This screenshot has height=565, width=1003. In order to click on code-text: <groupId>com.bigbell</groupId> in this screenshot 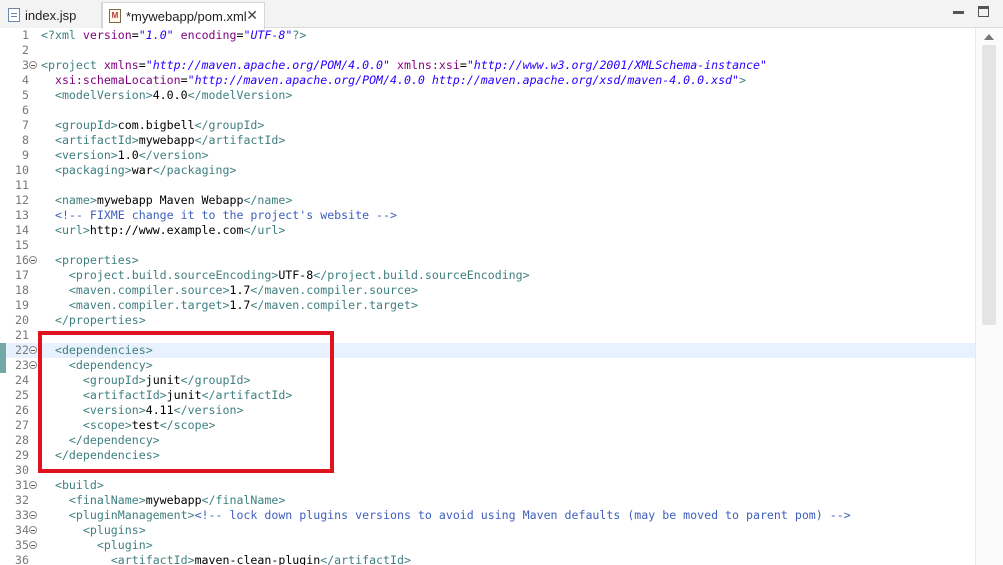, I will do `click(152, 125)`.